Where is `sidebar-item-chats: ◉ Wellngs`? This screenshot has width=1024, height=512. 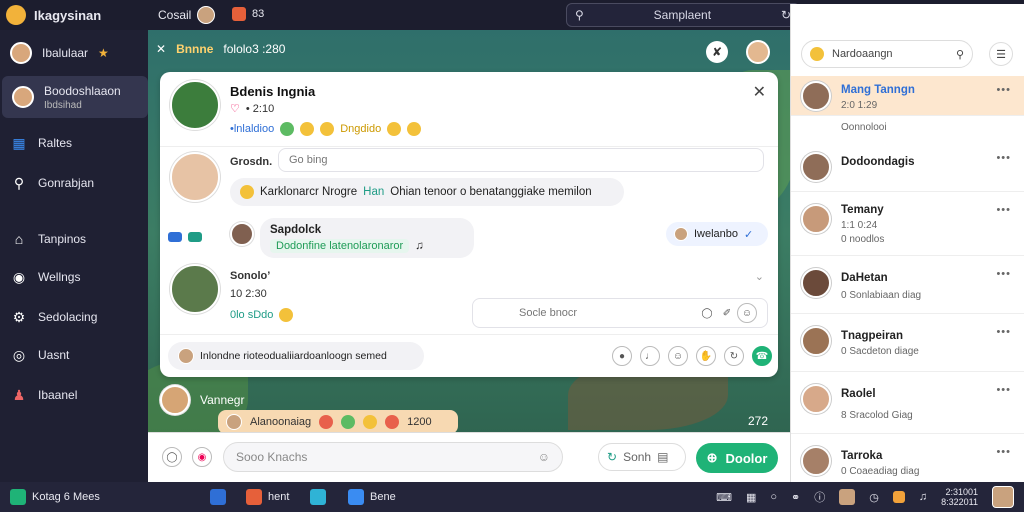
sidebar-item-chats: ◉ Wellngs is located at coordinates (75, 277).